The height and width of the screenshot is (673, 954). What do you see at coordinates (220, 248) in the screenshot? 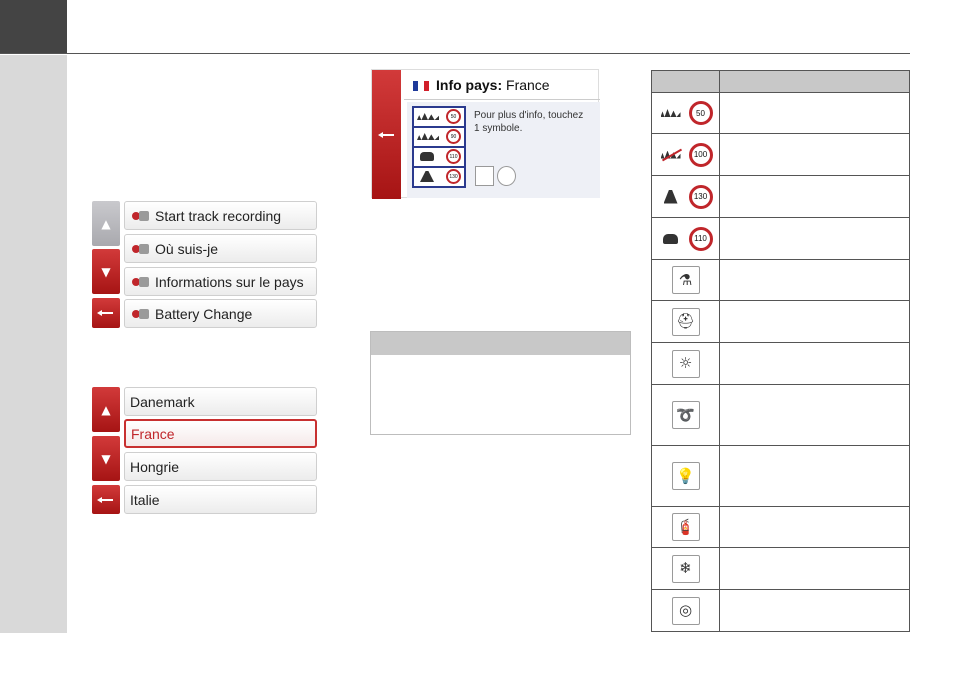
I see `menu-item-ou-suis-je: Où suis-je` at bounding box center [220, 248].